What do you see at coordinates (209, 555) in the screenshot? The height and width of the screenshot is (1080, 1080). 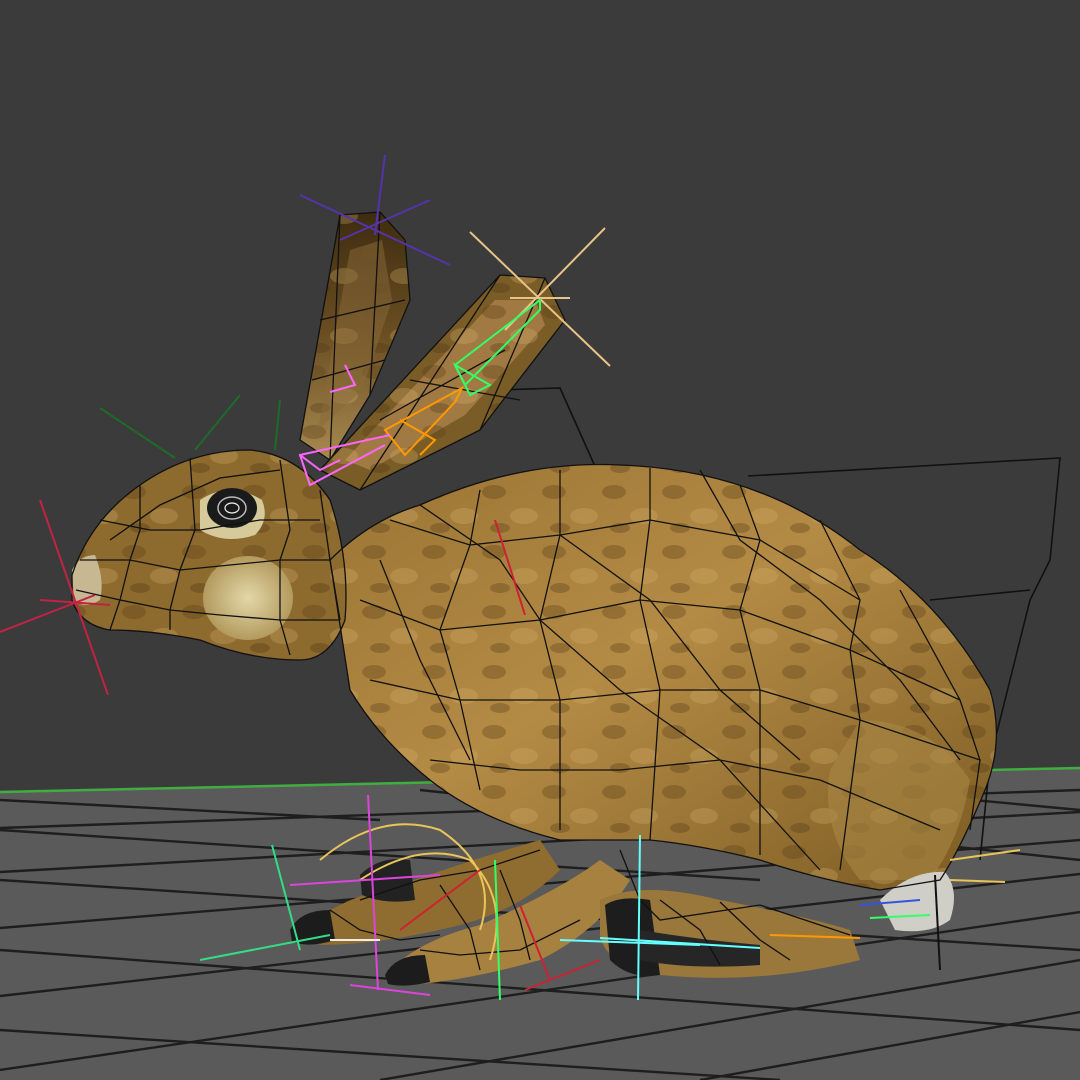 I see `hare-head` at bounding box center [209, 555].